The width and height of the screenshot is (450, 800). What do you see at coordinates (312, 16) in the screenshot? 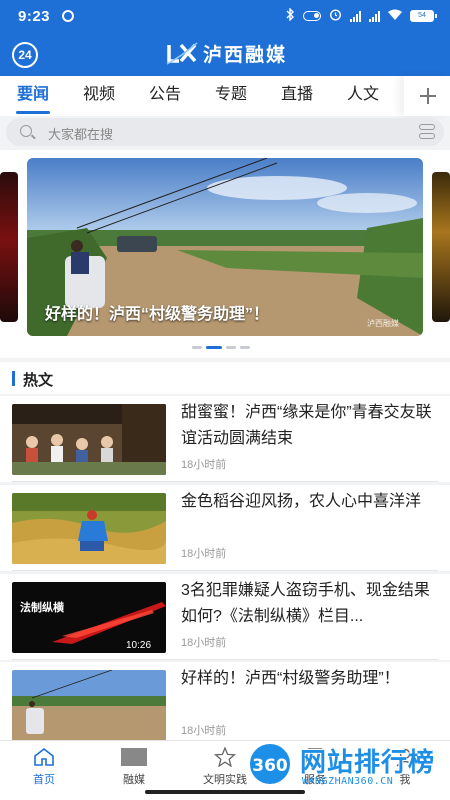
I see `toggle-icon` at bounding box center [312, 16].